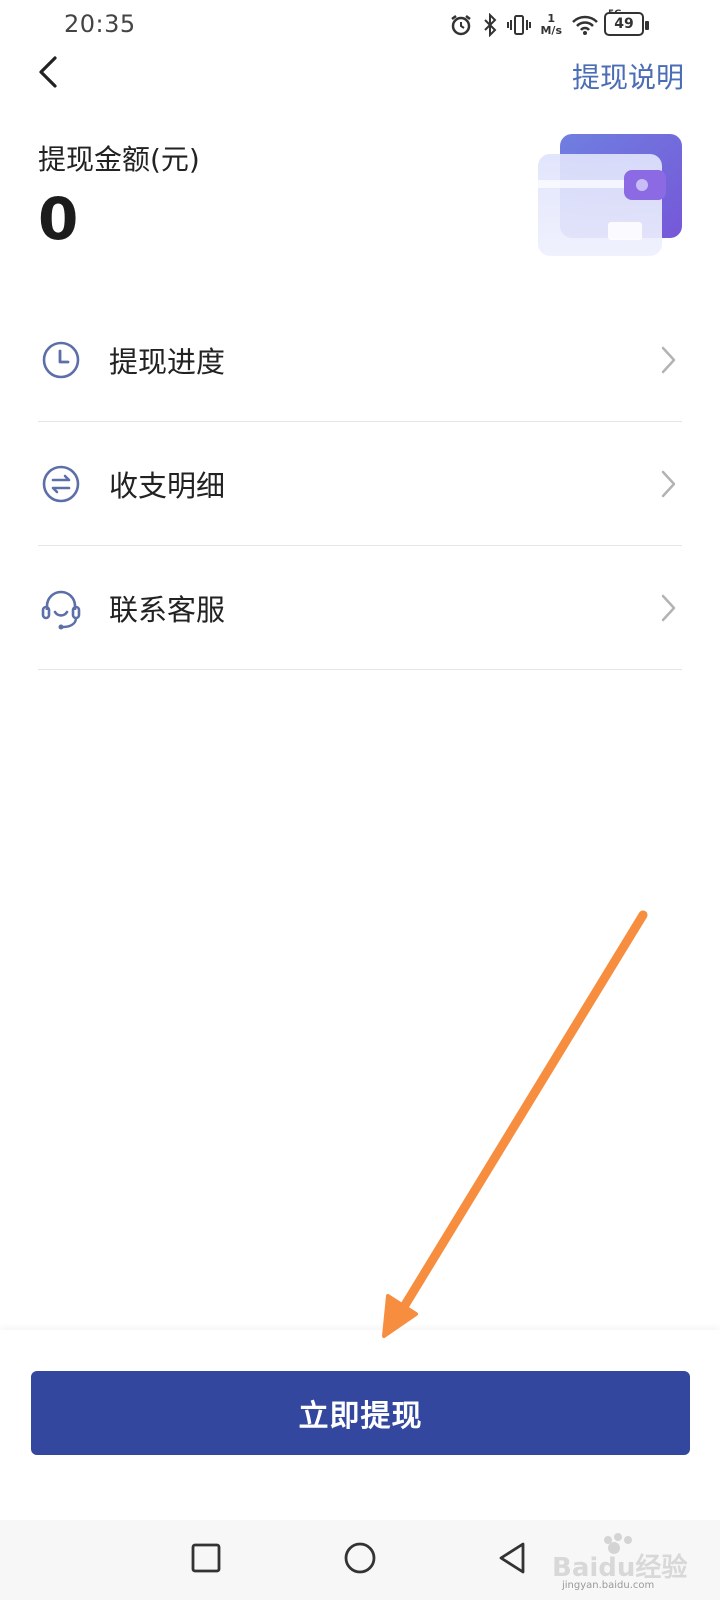 Image resolution: width=720 pixels, height=1600 pixels. I want to click on recent-apps-button, so click(206, 1560).